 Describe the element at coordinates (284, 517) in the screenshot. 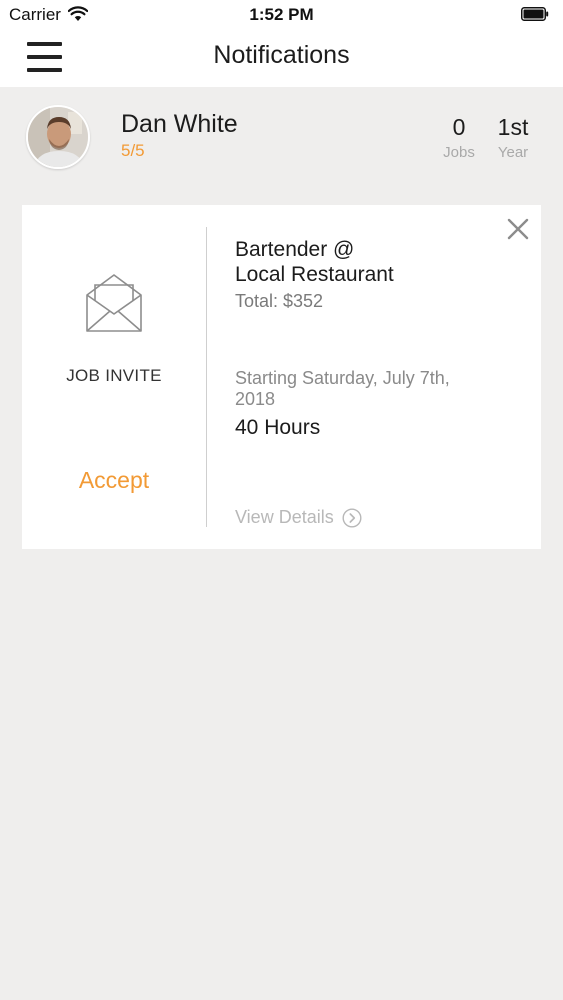

I see `view-details-label: View Details` at that location.